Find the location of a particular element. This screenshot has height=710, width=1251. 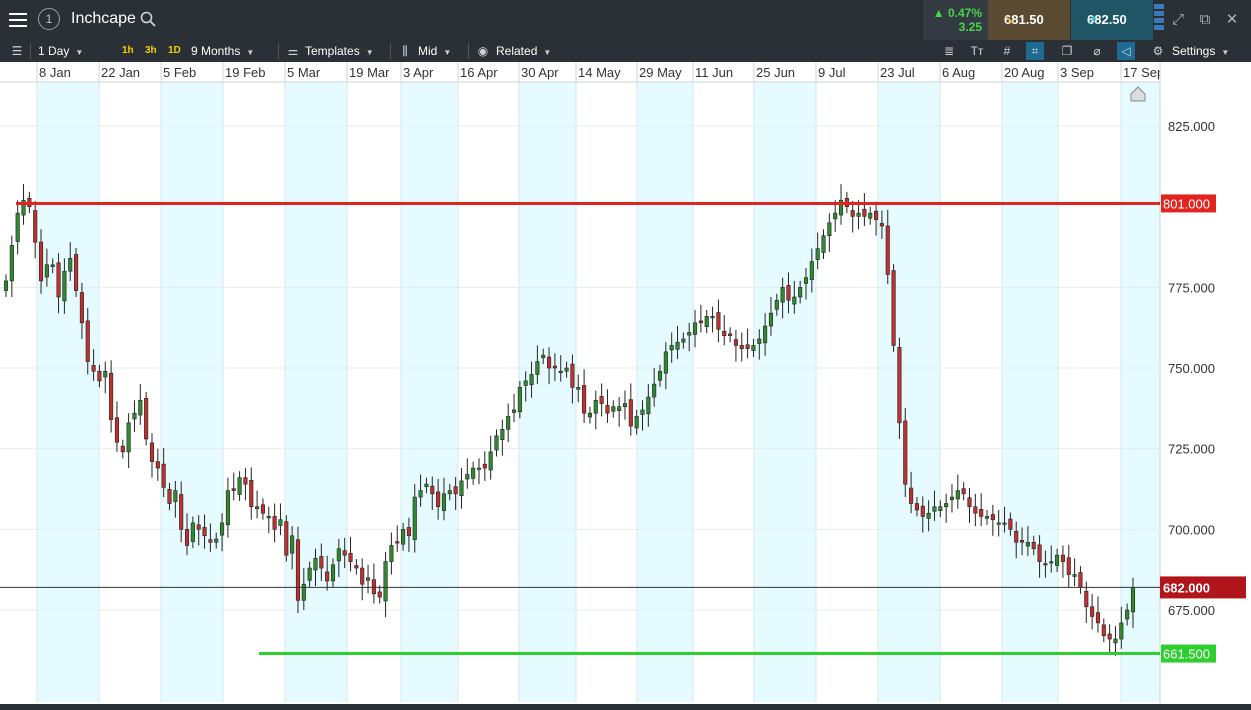

change-percent-value: 0.47% is located at coordinates (964, 13).